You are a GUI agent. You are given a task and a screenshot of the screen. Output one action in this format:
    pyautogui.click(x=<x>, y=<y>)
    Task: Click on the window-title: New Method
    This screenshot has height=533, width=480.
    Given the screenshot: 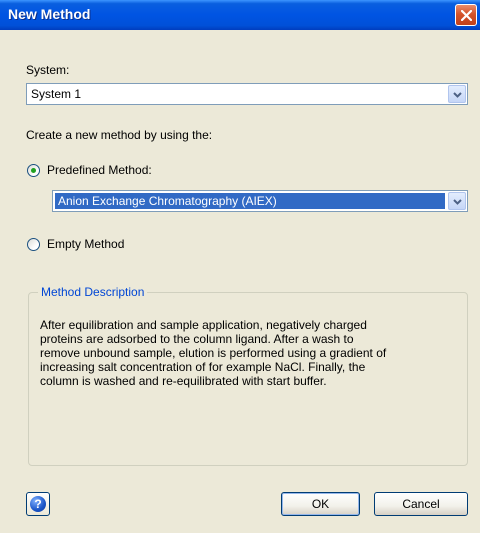 What is the action you would take?
    pyautogui.click(x=49, y=14)
    